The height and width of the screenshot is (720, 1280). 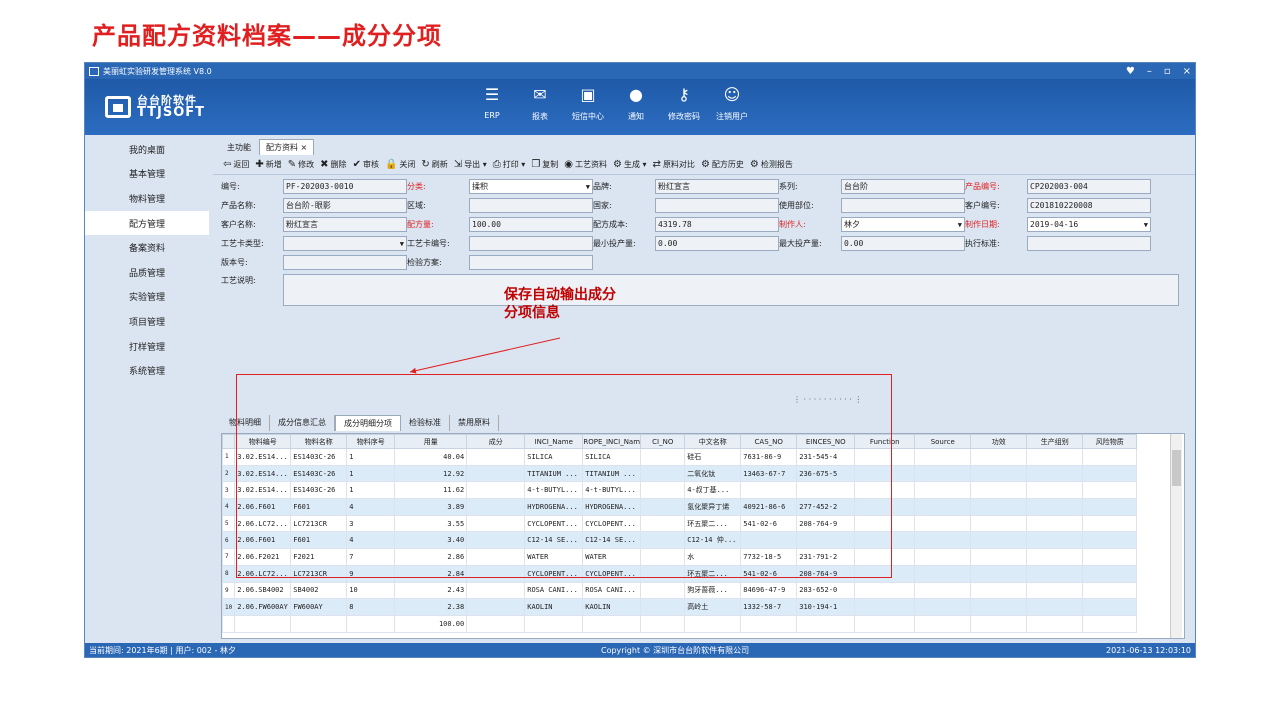 I want to click on field-label: 分类:, so click(x=416, y=186).